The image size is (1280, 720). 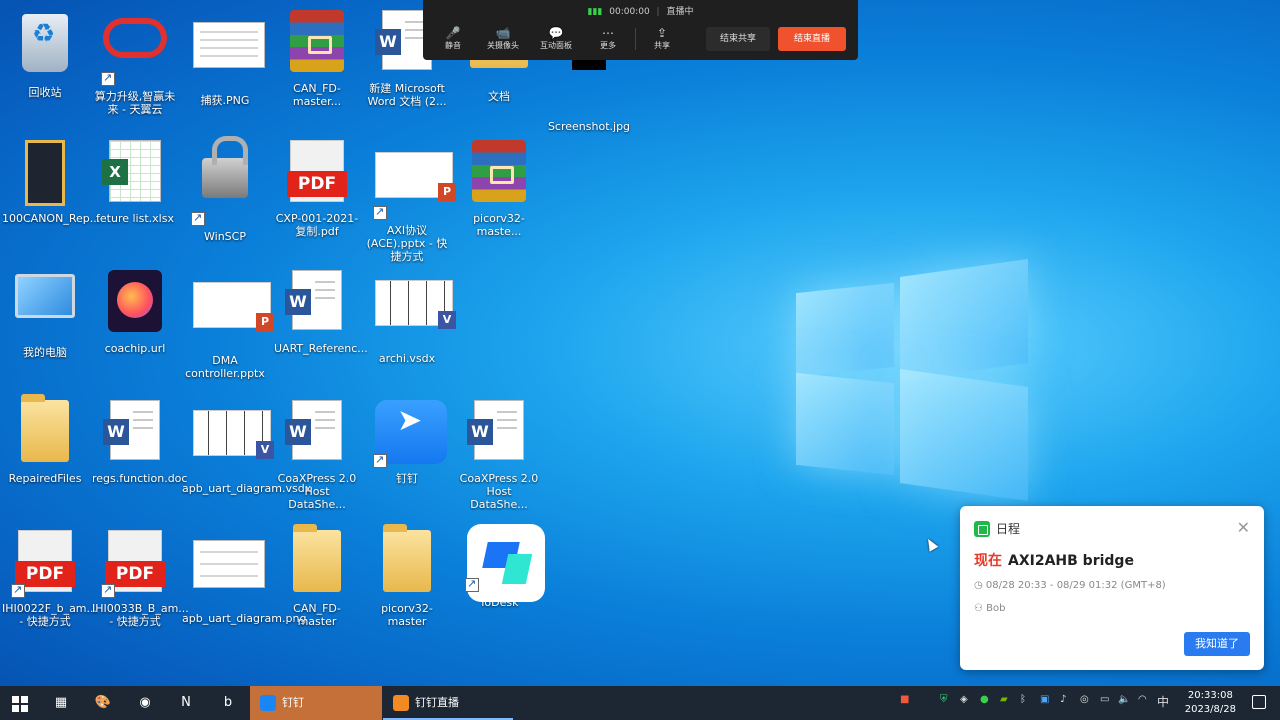 I want to click on bluetooth-icon: ᛒ, so click(x=1023, y=699).